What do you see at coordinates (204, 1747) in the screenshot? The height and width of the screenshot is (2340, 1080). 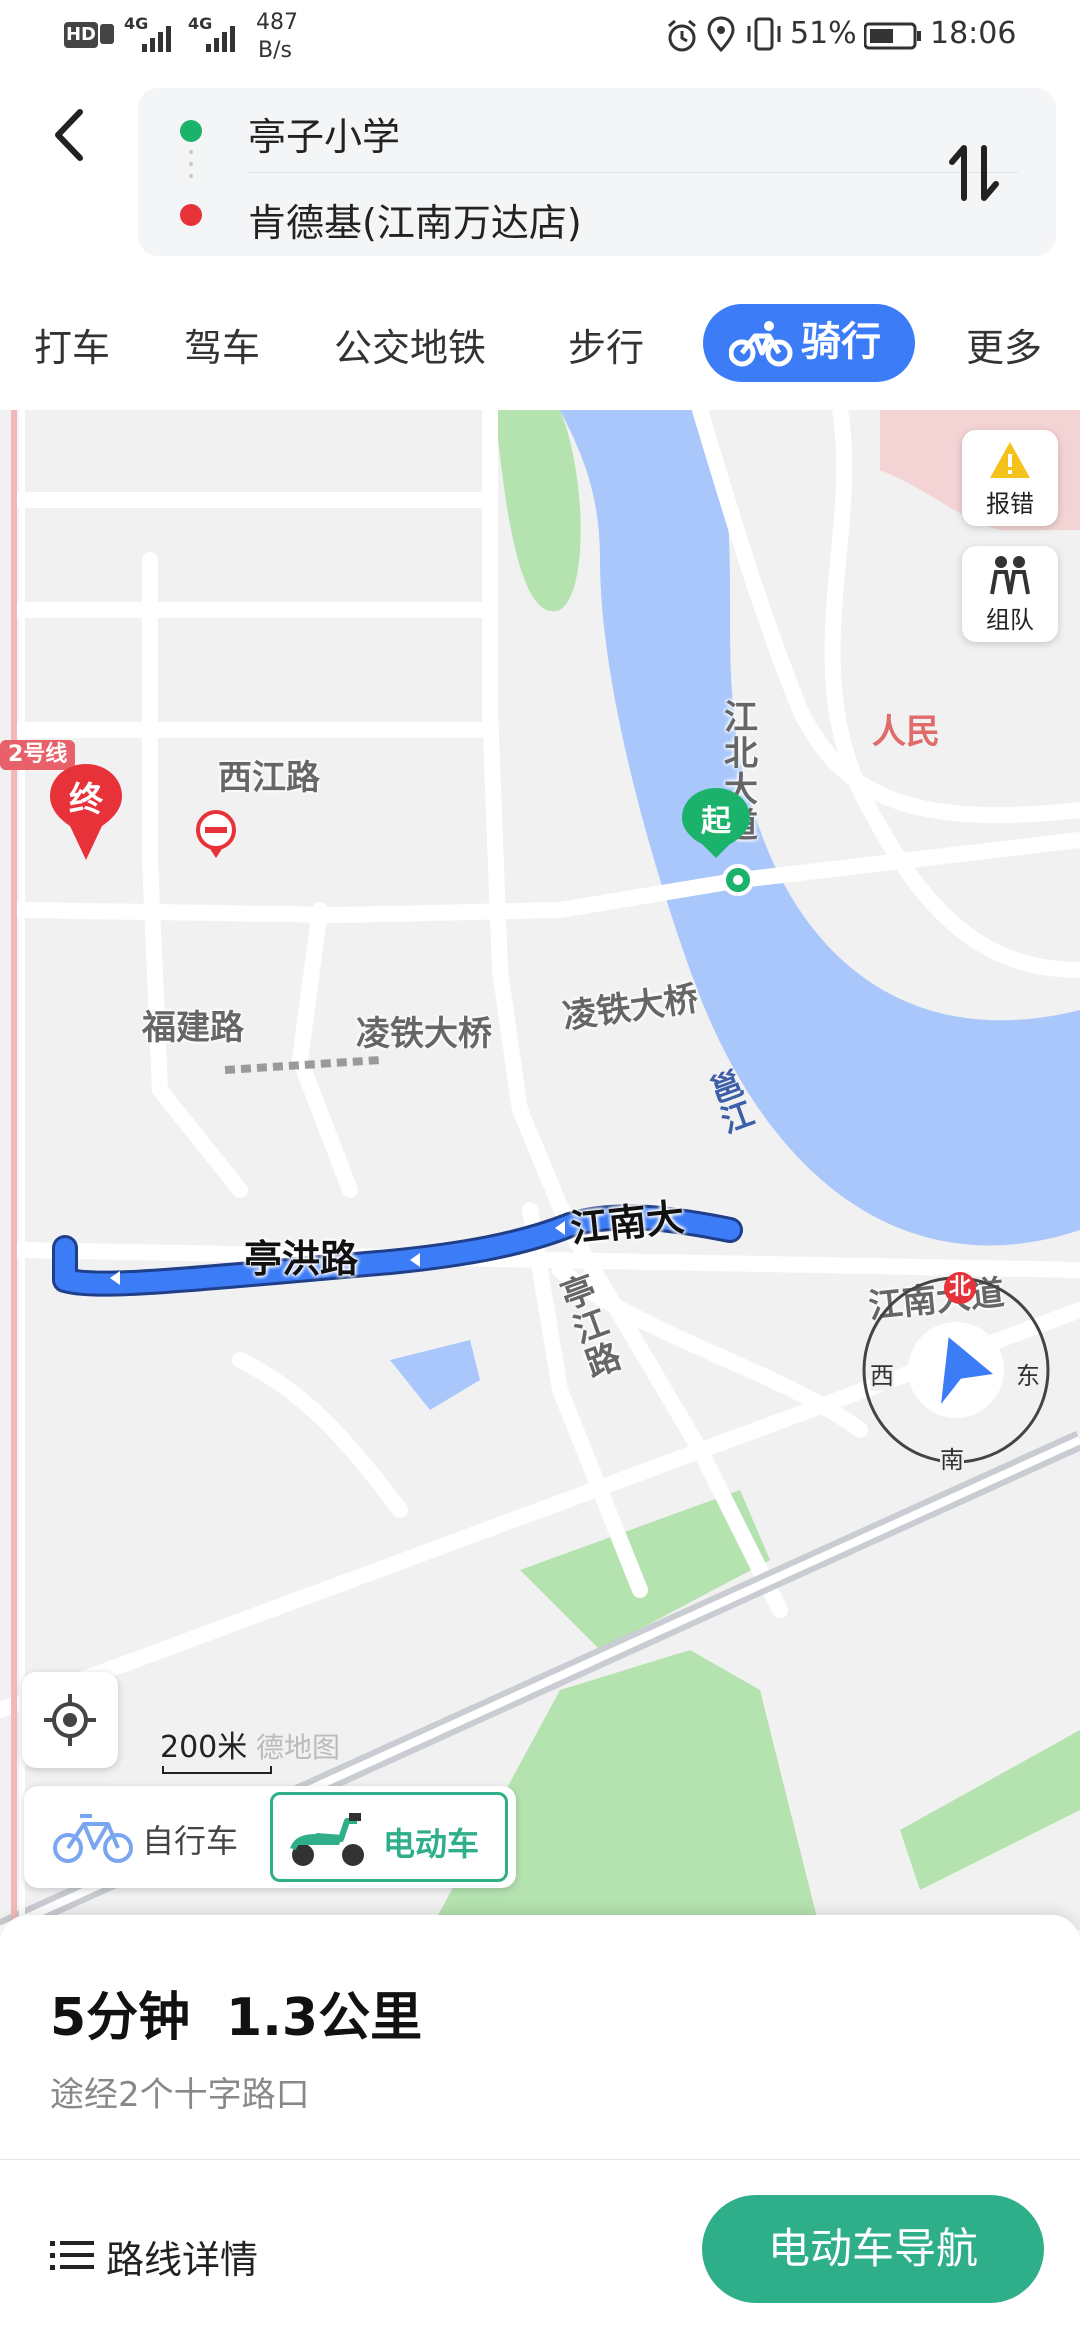 I see `map-scale: 200米` at bounding box center [204, 1747].